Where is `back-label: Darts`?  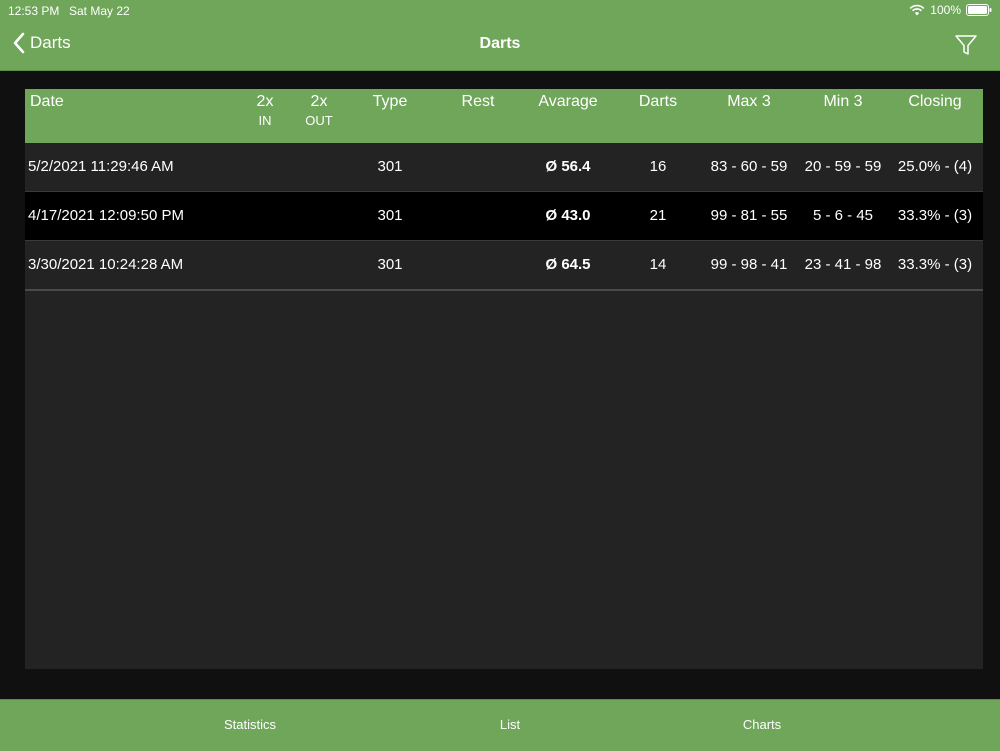
back-label: Darts is located at coordinates (50, 42).